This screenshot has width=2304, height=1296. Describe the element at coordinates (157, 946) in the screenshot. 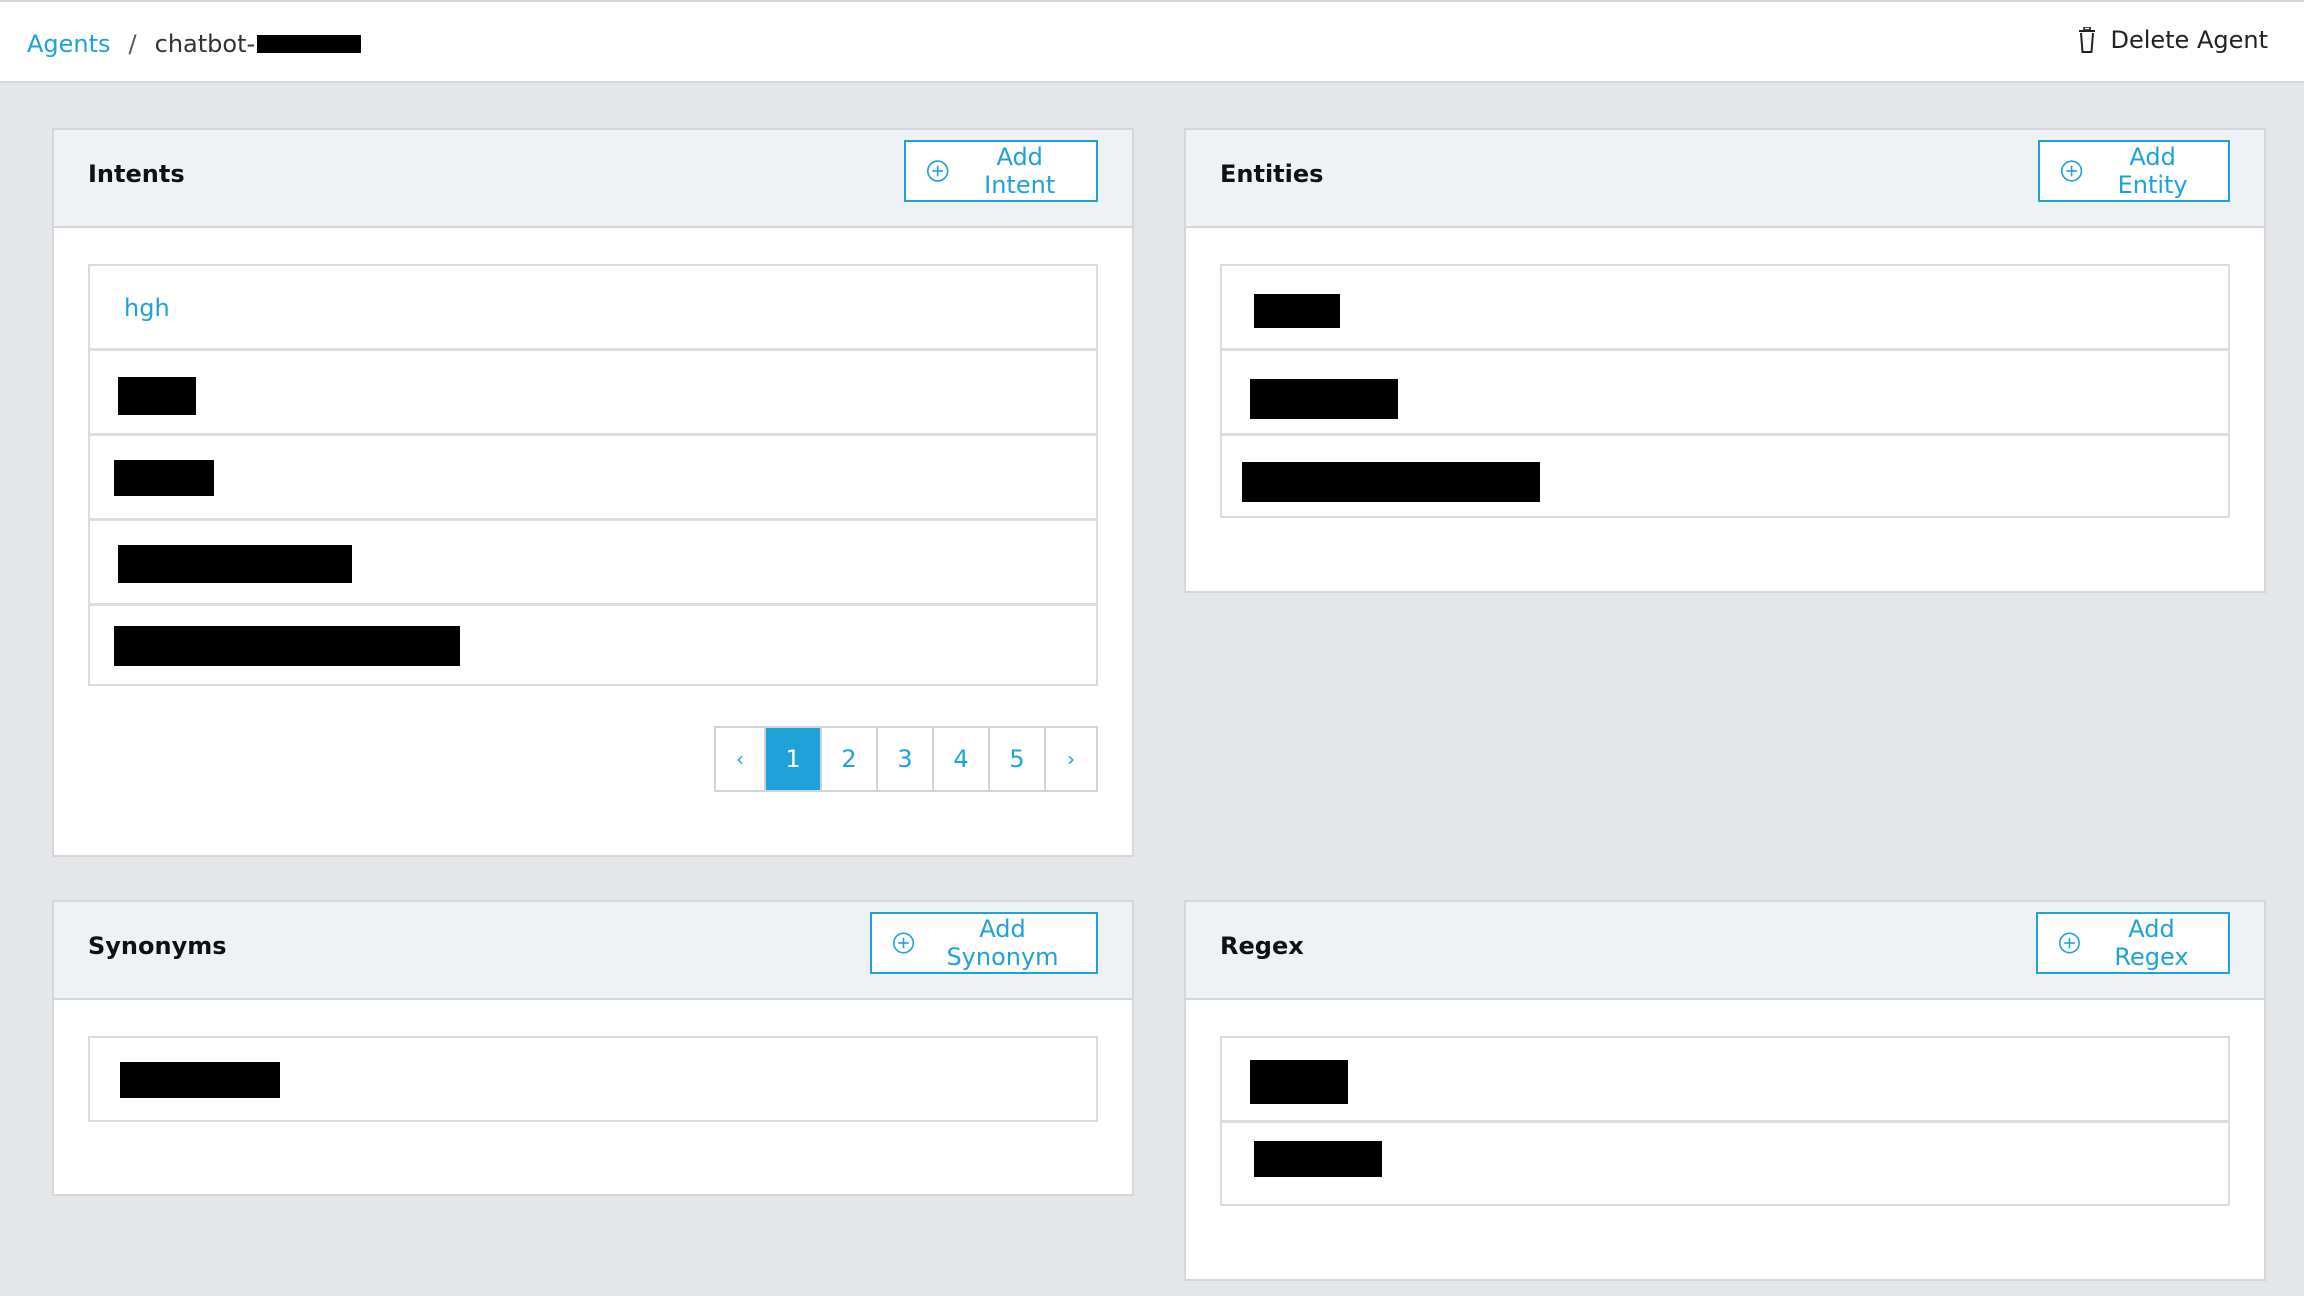

I see `synonyms-title: Synonyms` at that location.